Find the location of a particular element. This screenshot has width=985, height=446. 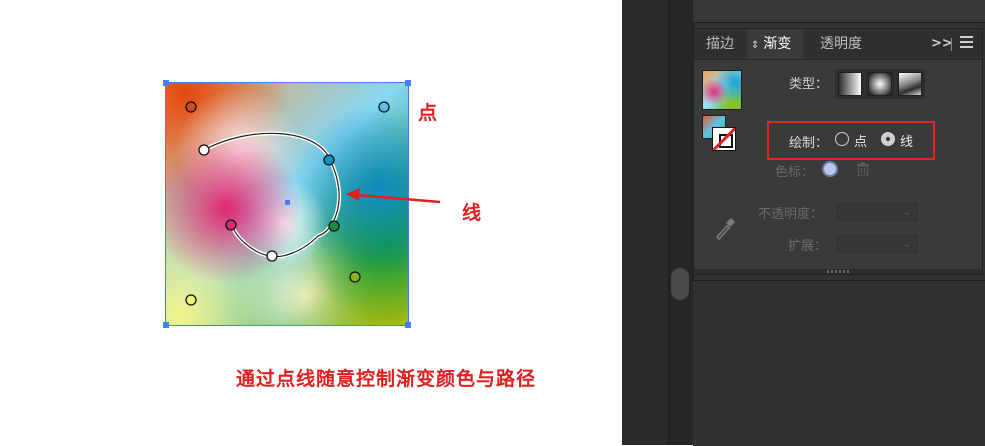

point-annotation: 点 is located at coordinates (428, 113).